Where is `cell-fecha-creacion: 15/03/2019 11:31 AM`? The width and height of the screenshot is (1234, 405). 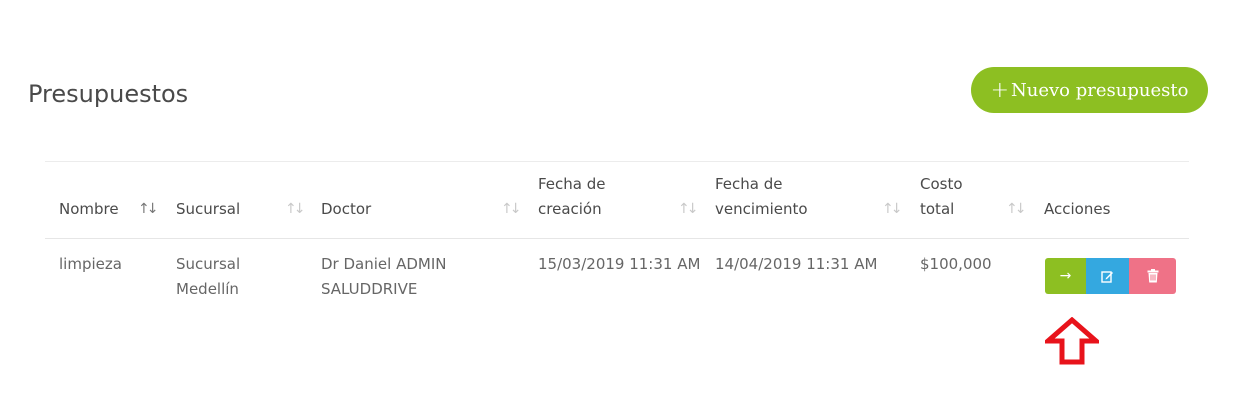
cell-fecha-creacion: 15/03/2019 11:31 AM is located at coordinates (619, 264).